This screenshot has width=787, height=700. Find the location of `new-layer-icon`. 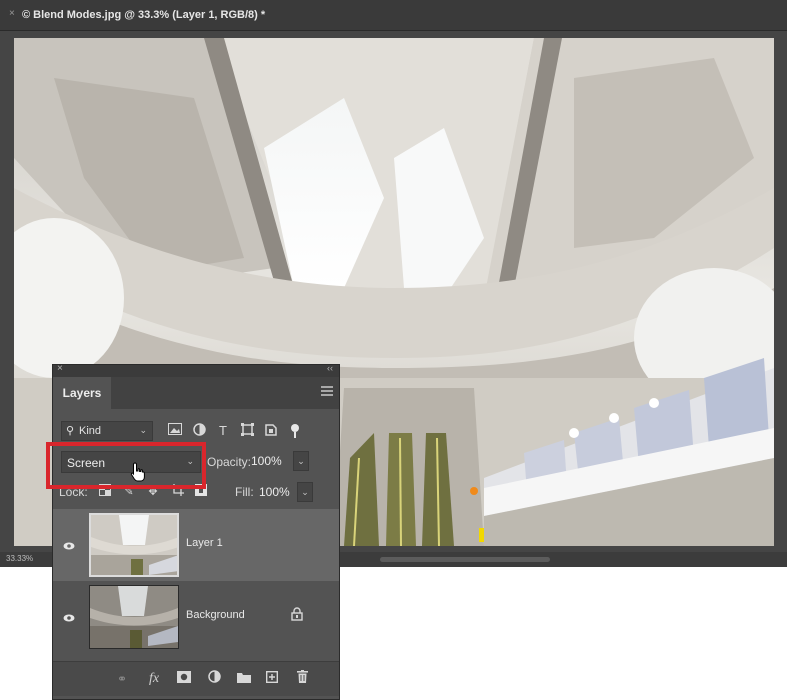

new-layer-icon is located at coordinates (272, 679).